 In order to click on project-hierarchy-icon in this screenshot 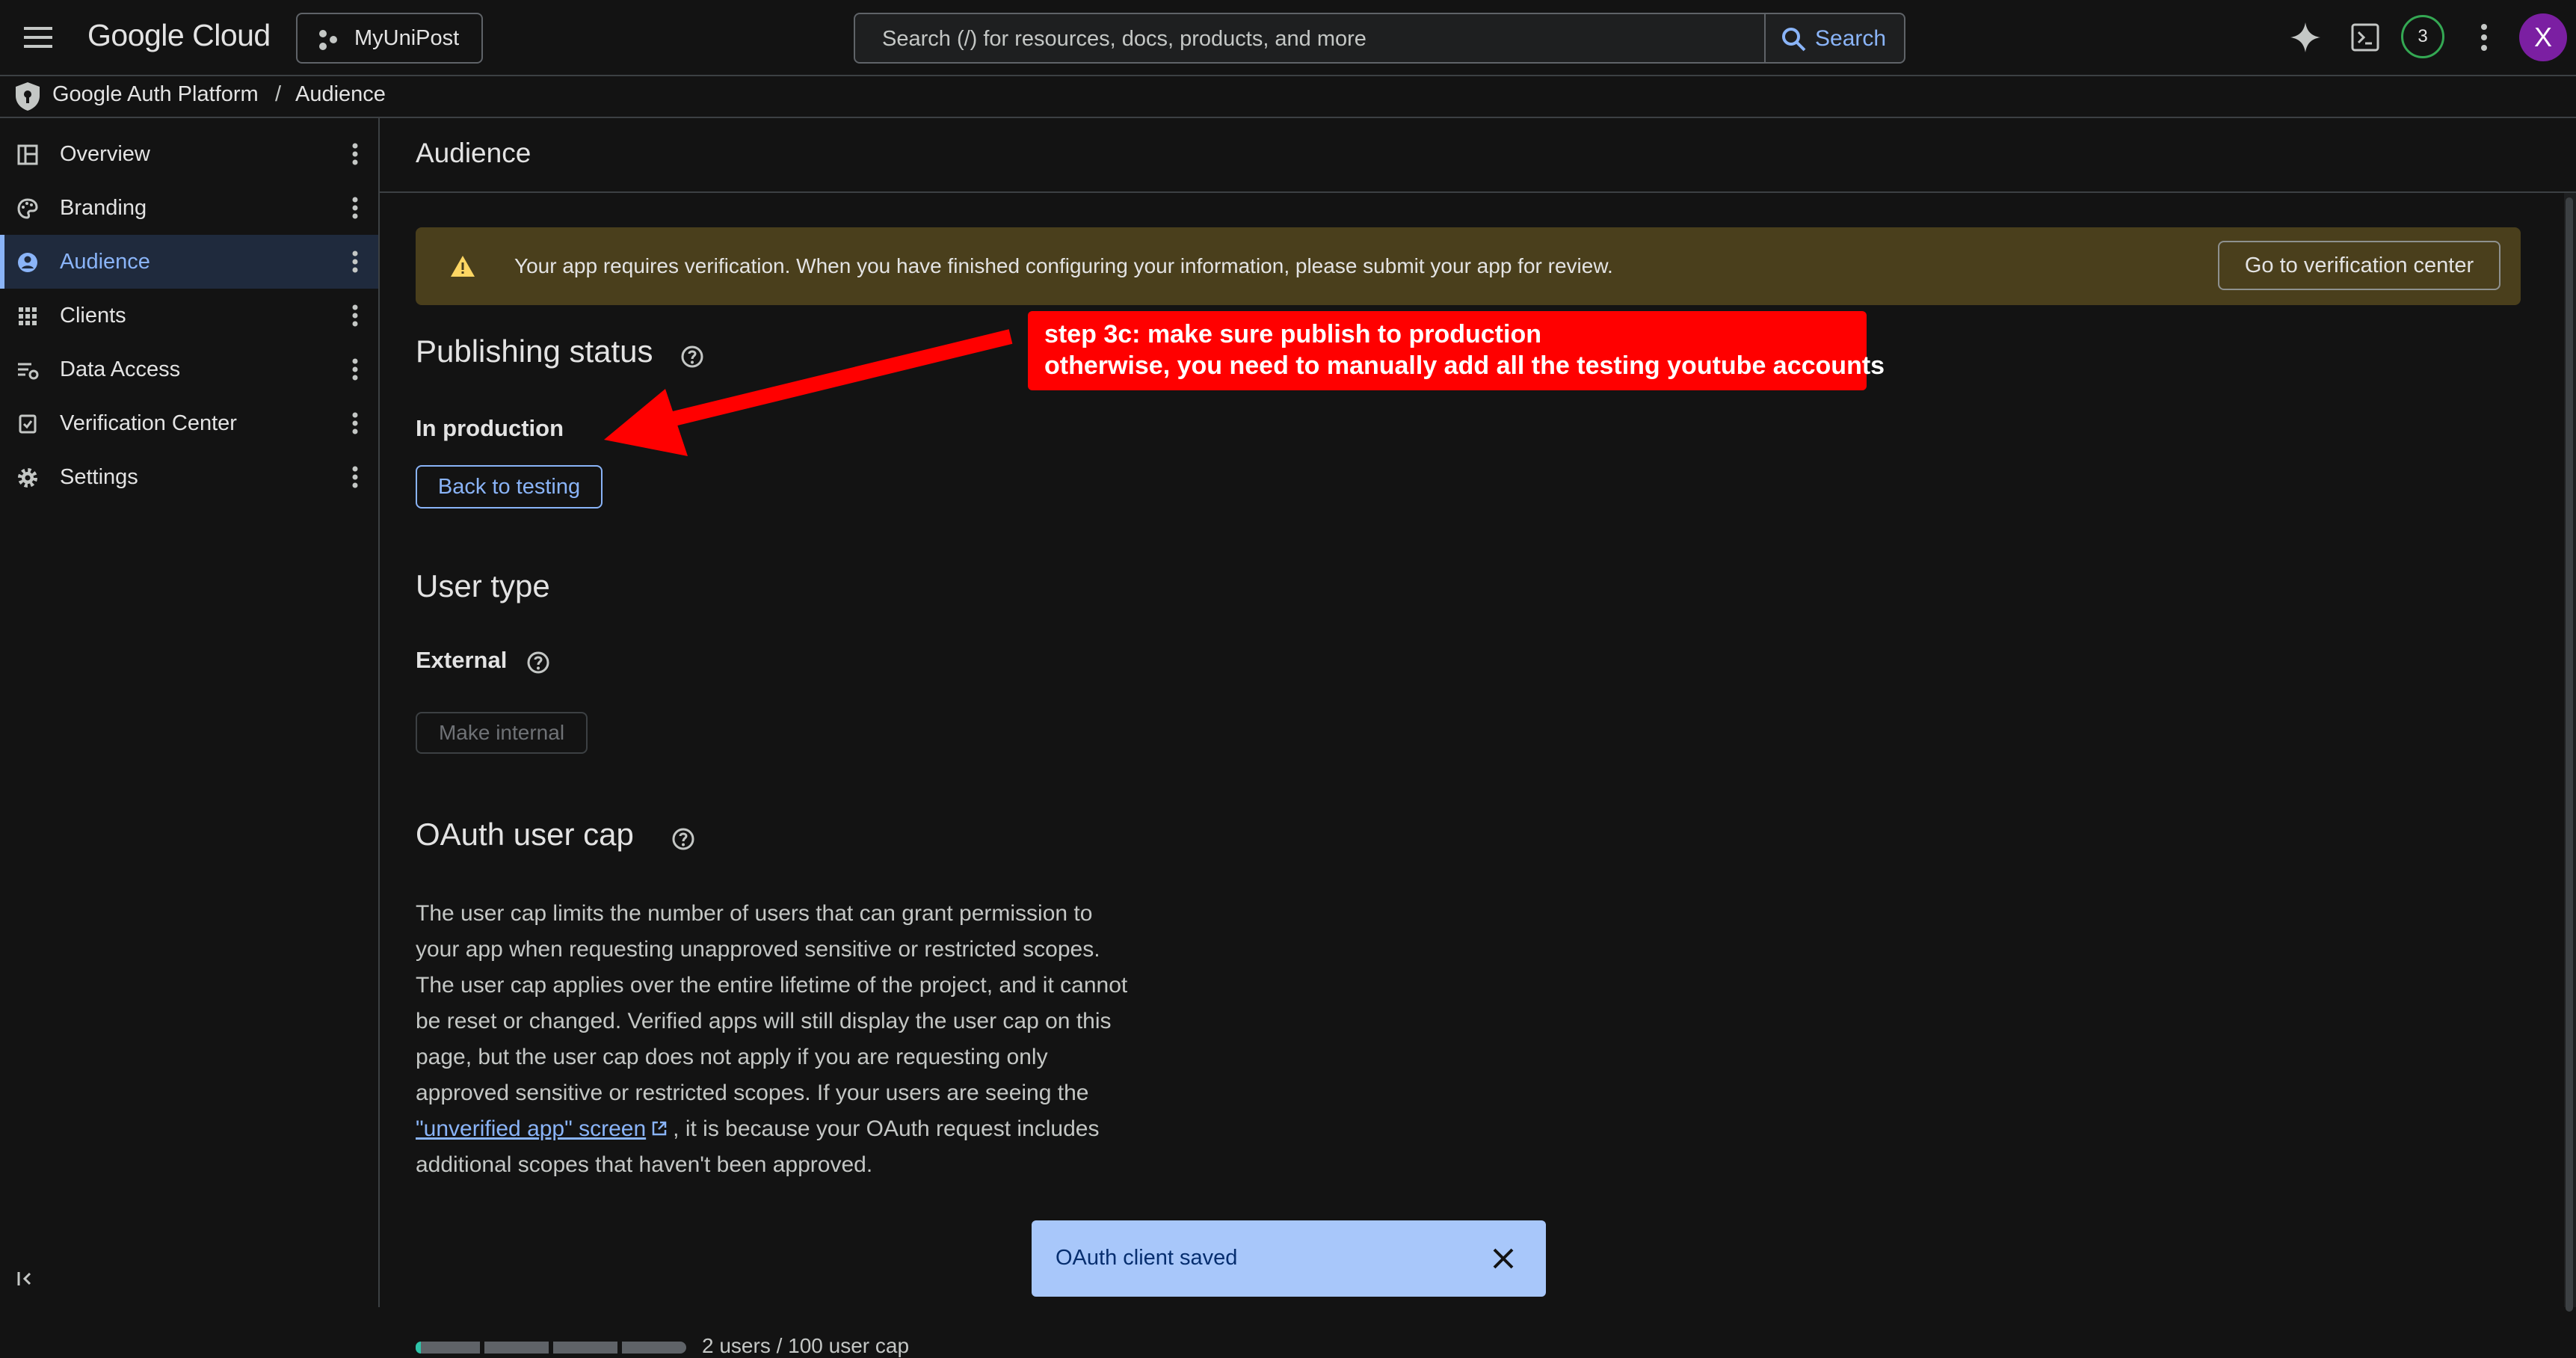, I will do `click(328, 40)`.